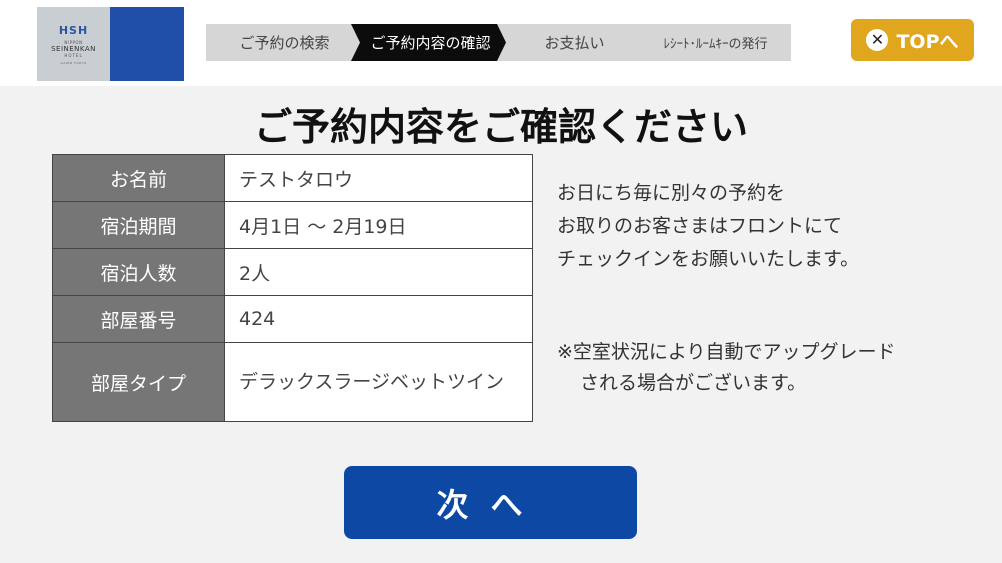  What do you see at coordinates (726, 352) in the screenshot?
I see `notice-line: ※空室状況により自動でアップグレード` at bounding box center [726, 352].